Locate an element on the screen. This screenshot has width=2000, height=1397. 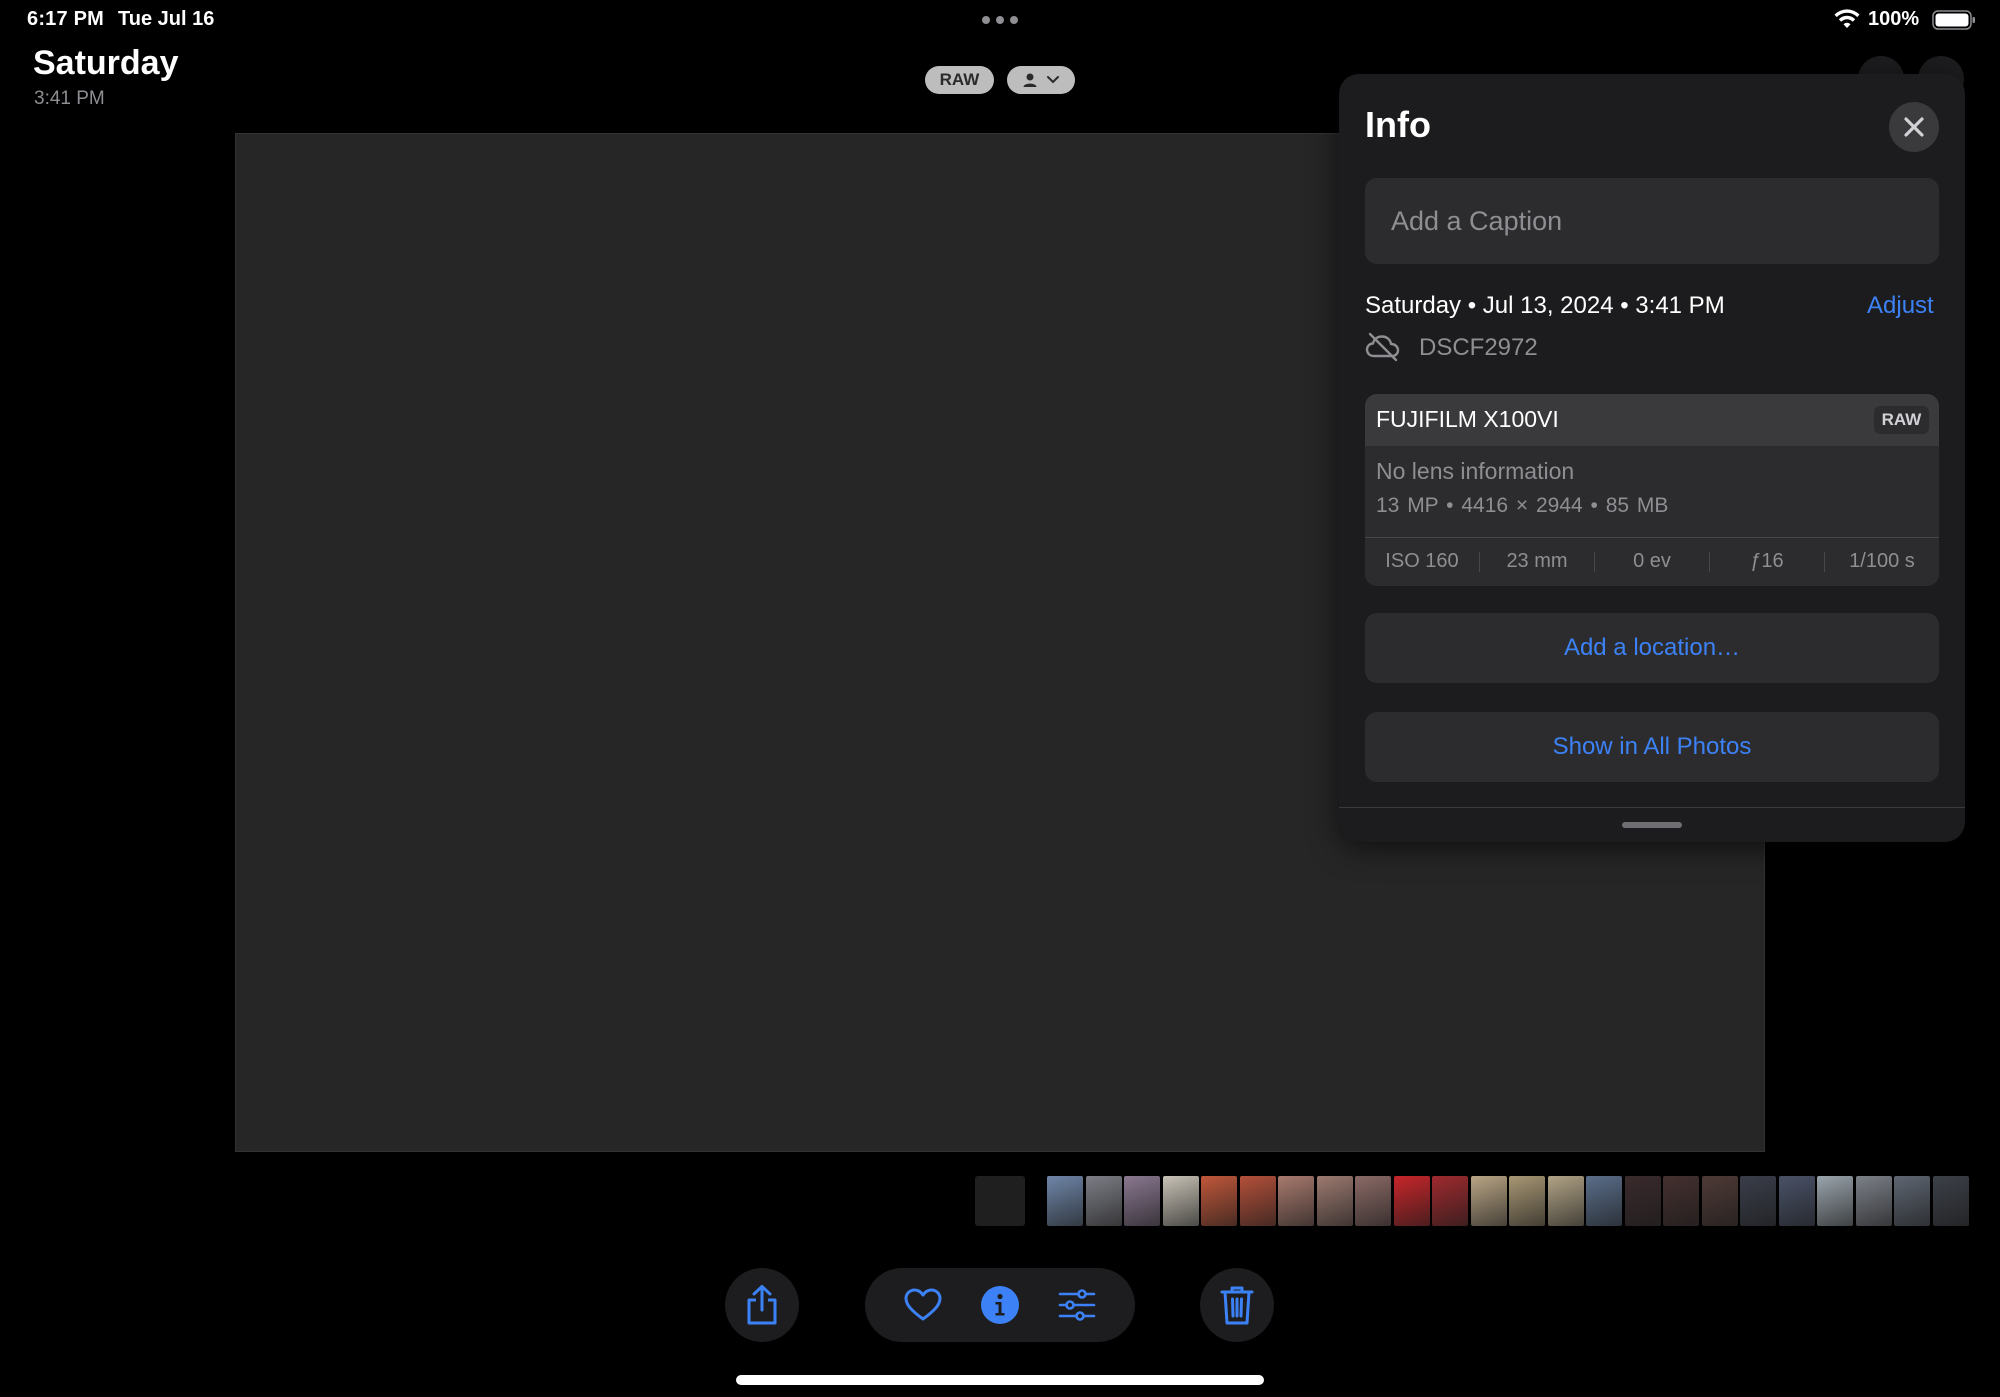
trash-icon is located at coordinates (1237, 1305).